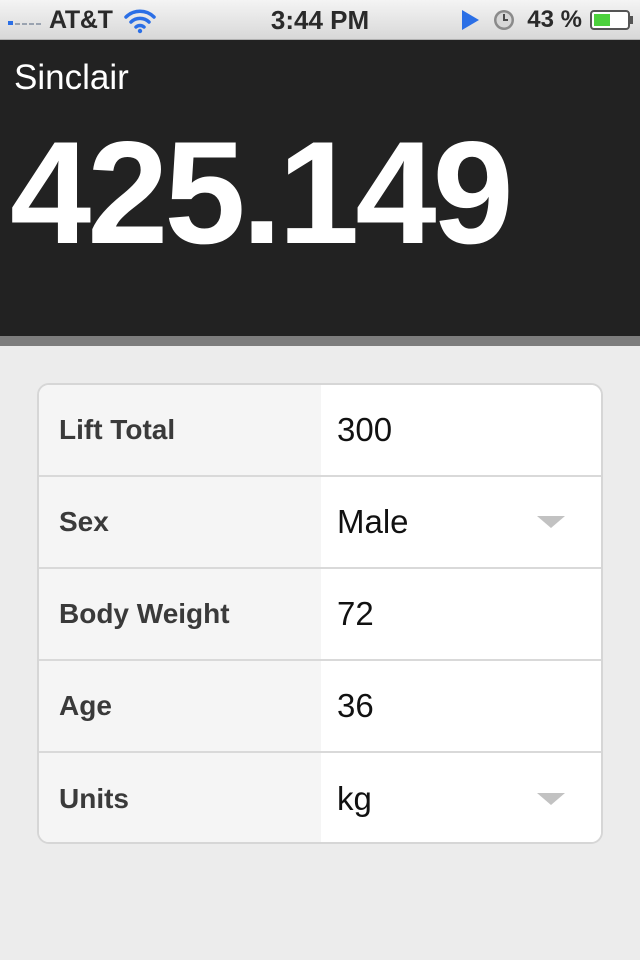 This screenshot has width=640, height=960. Describe the element at coordinates (365, 429) in the screenshot. I see `lift-total-value: 300` at that location.